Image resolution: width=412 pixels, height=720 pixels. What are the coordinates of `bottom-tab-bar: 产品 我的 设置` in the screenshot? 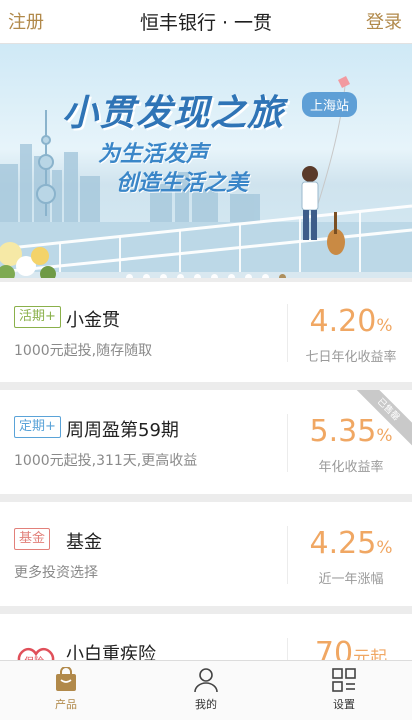 It's located at (206, 690).